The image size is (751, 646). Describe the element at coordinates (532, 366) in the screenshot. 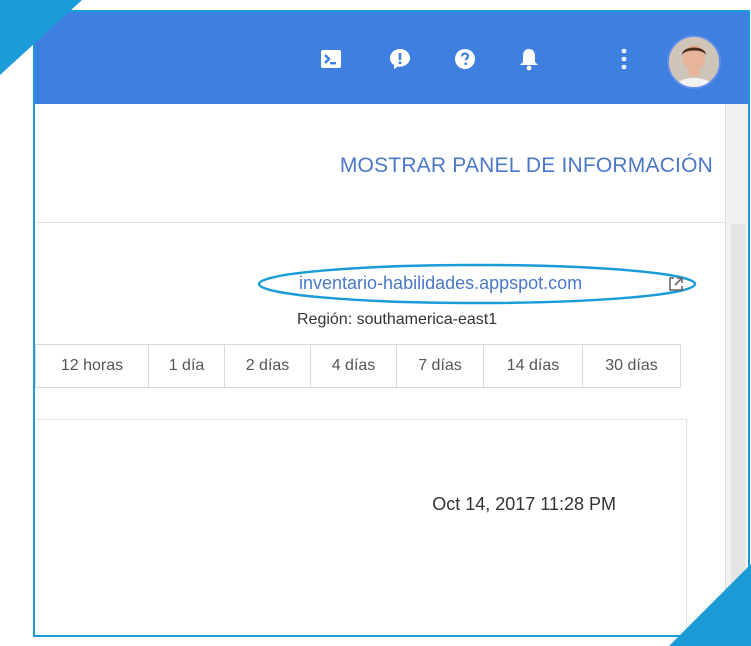

I see `time-range-14d: 14 días` at that location.